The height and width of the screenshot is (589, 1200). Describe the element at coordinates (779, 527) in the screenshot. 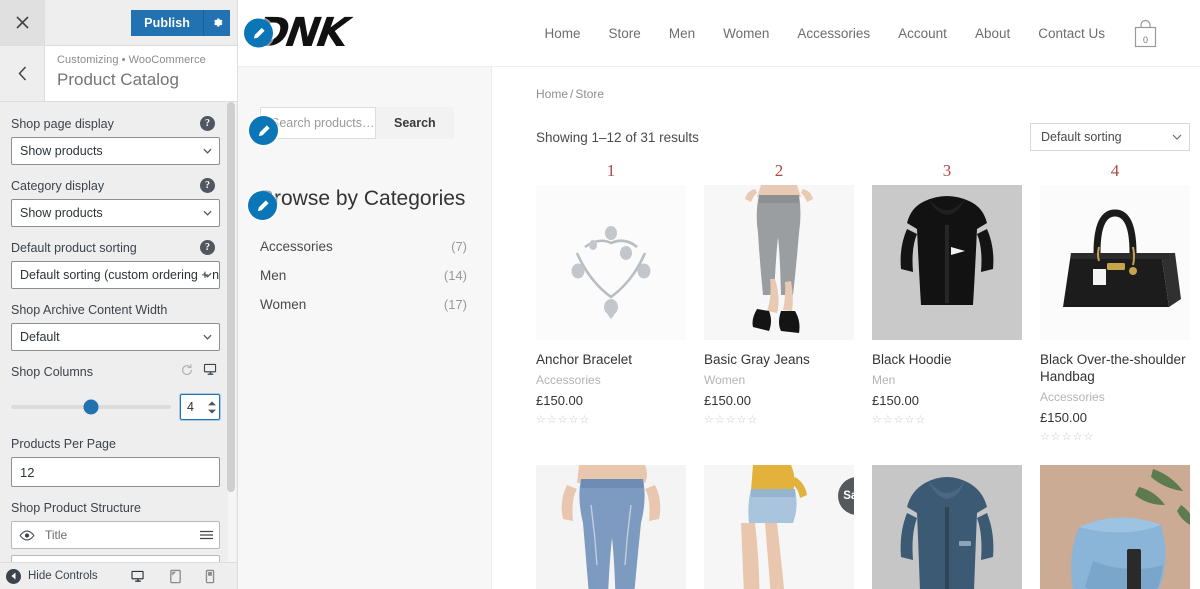

I see `product-image: Sale!` at that location.